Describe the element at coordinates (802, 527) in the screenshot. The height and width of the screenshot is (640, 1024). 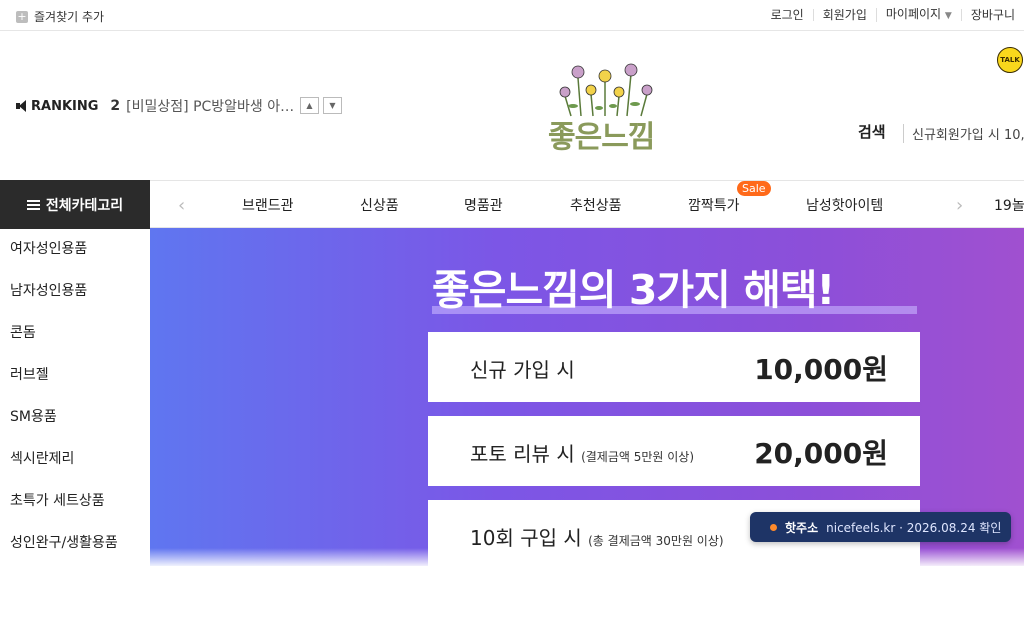
I see `toast-title: 핫주소` at that location.